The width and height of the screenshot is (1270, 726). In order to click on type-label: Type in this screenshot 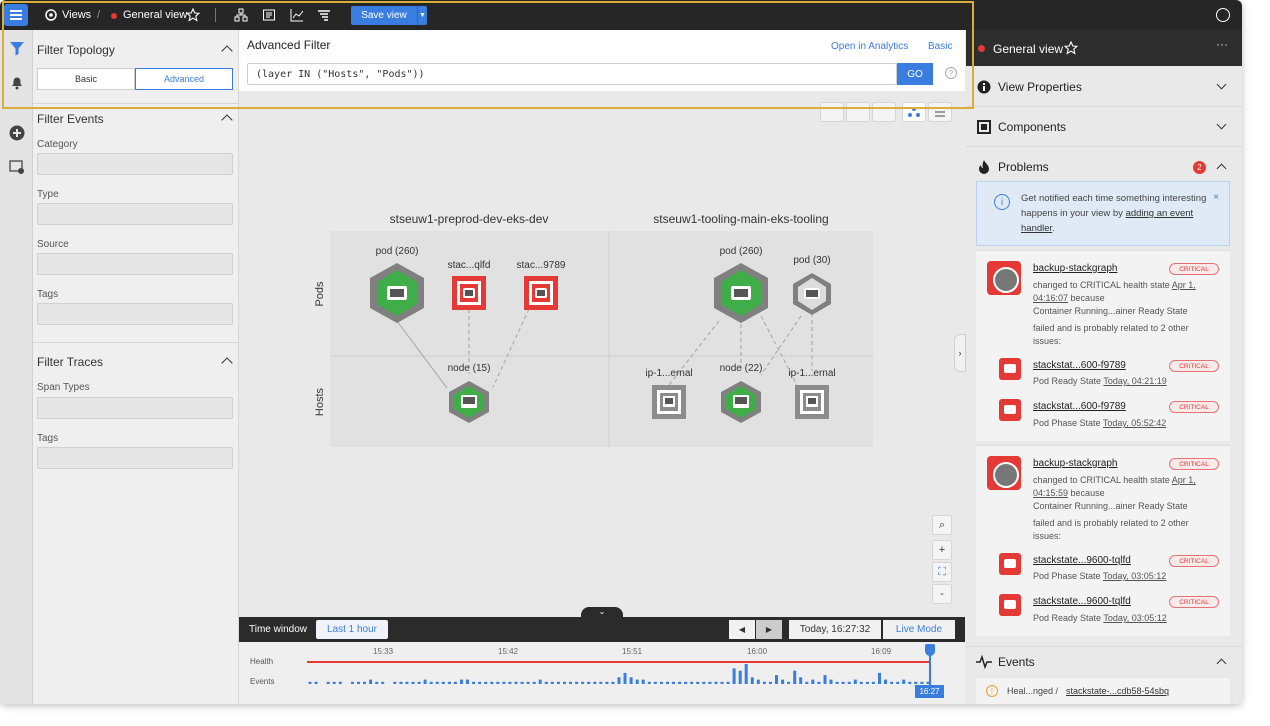, I will do `click(48, 194)`.